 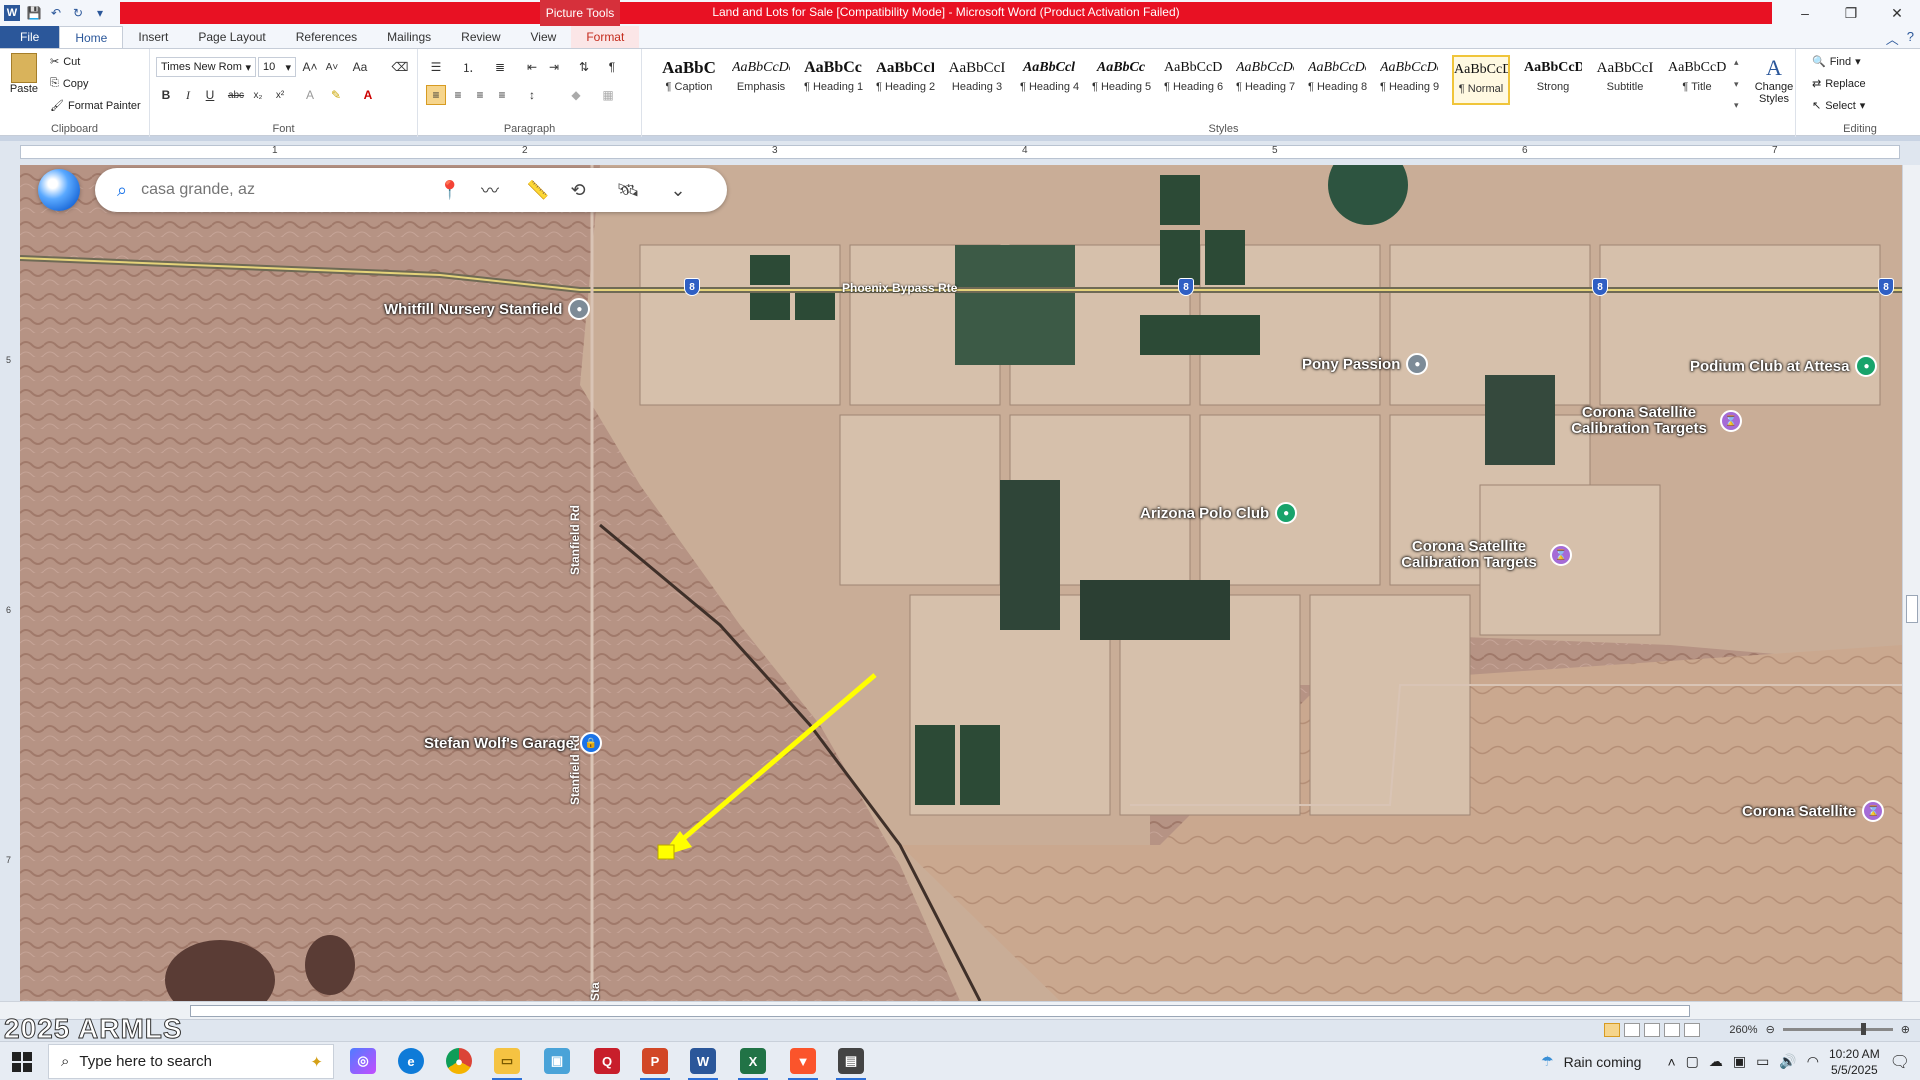 What do you see at coordinates (458, 95) in the screenshot?
I see `align-center-icon: ≡` at bounding box center [458, 95].